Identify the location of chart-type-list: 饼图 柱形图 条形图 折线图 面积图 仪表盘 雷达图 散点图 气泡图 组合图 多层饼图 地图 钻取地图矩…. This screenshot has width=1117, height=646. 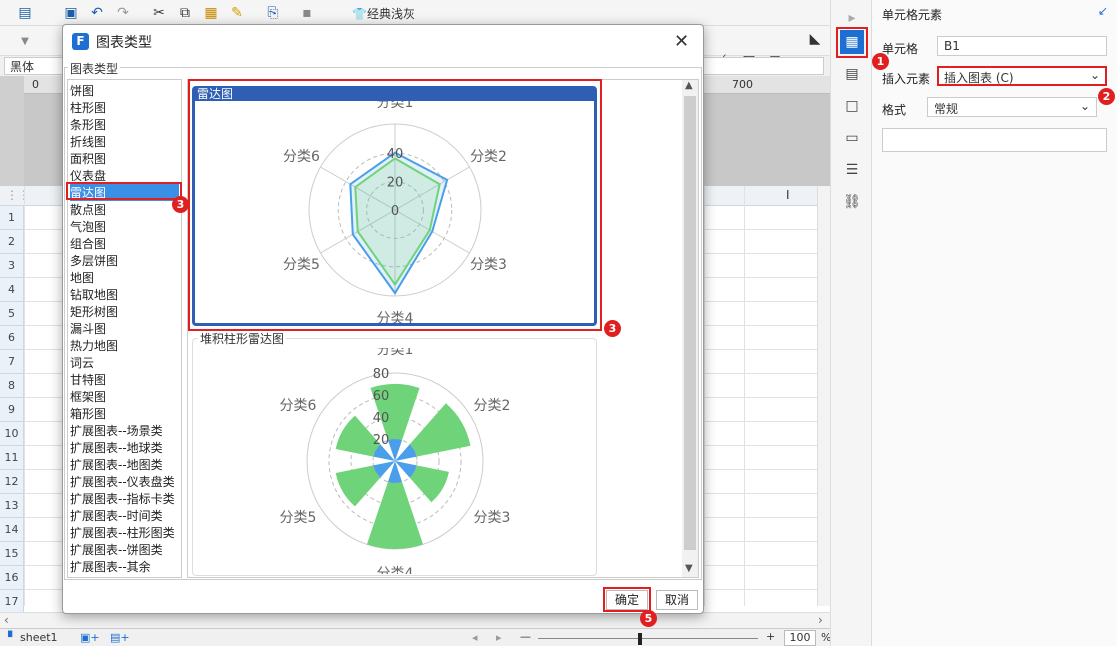
(124, 328).